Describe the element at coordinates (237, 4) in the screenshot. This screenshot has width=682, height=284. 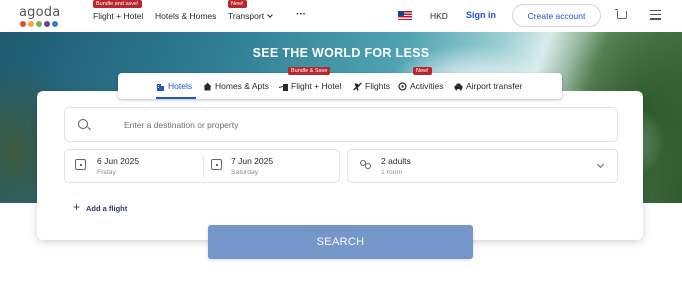
I see `transport-badge: New!` at that location.